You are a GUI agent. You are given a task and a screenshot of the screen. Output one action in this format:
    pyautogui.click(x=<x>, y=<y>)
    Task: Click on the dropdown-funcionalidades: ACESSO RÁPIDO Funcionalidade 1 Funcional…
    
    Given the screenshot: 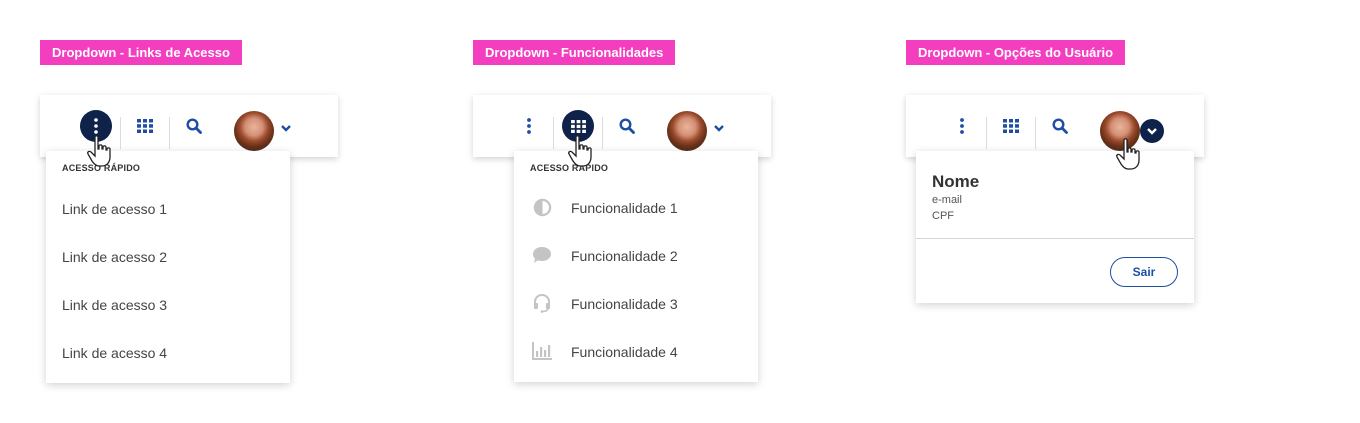 What is the action you would take?
    pyautogui.click(x=636, y=266)
    